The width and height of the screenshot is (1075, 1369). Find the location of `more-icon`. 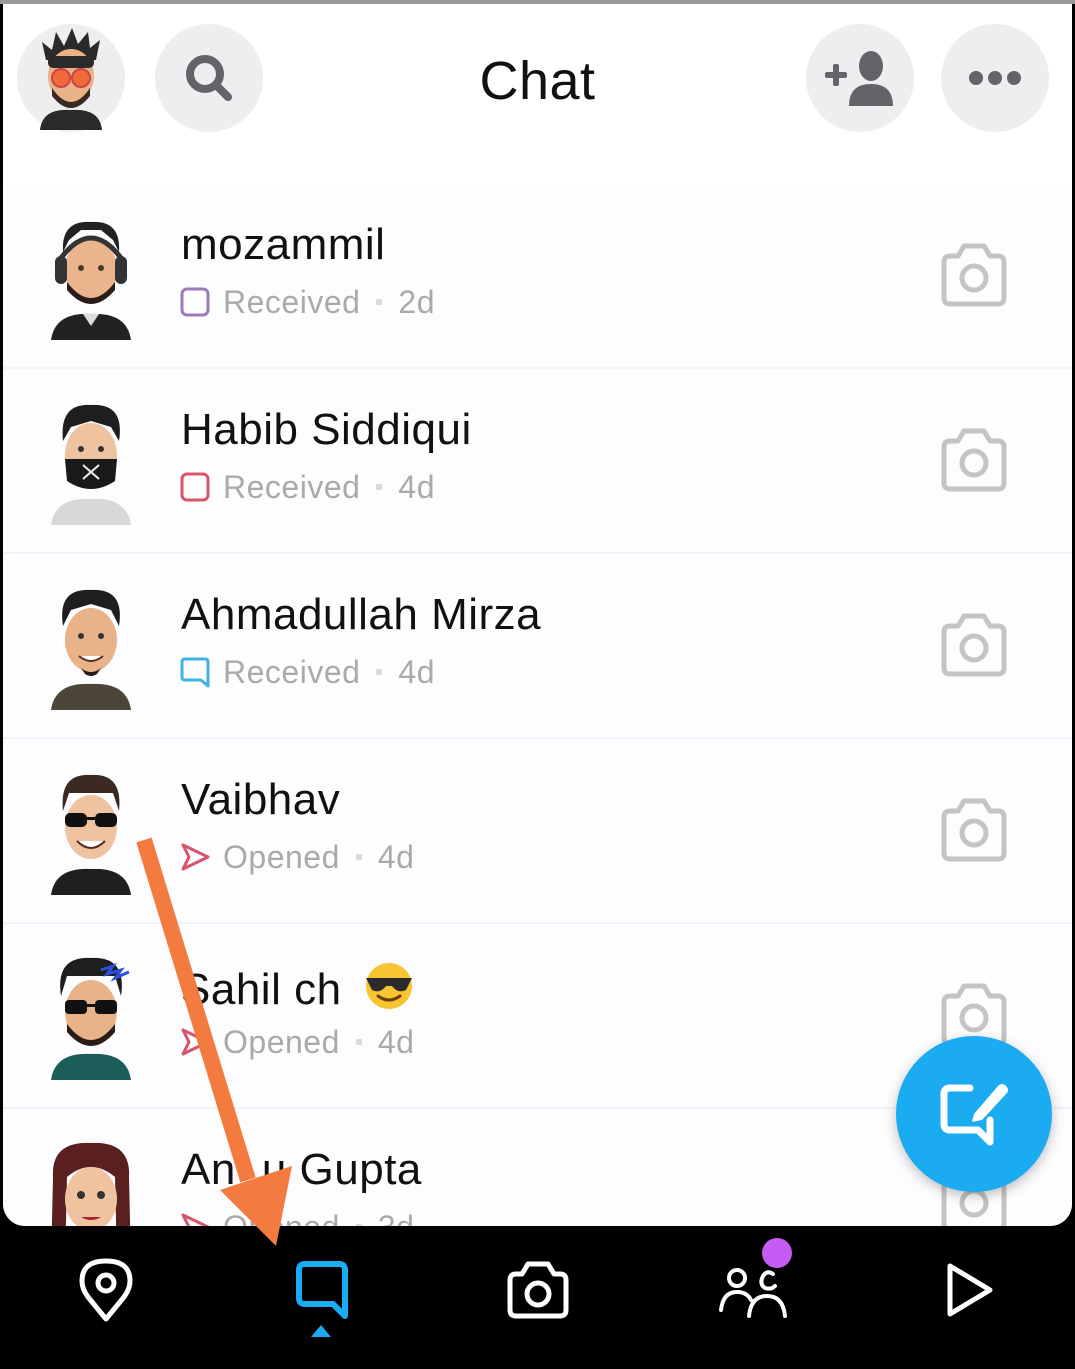

more-icon is located at coordinates (995, 78).